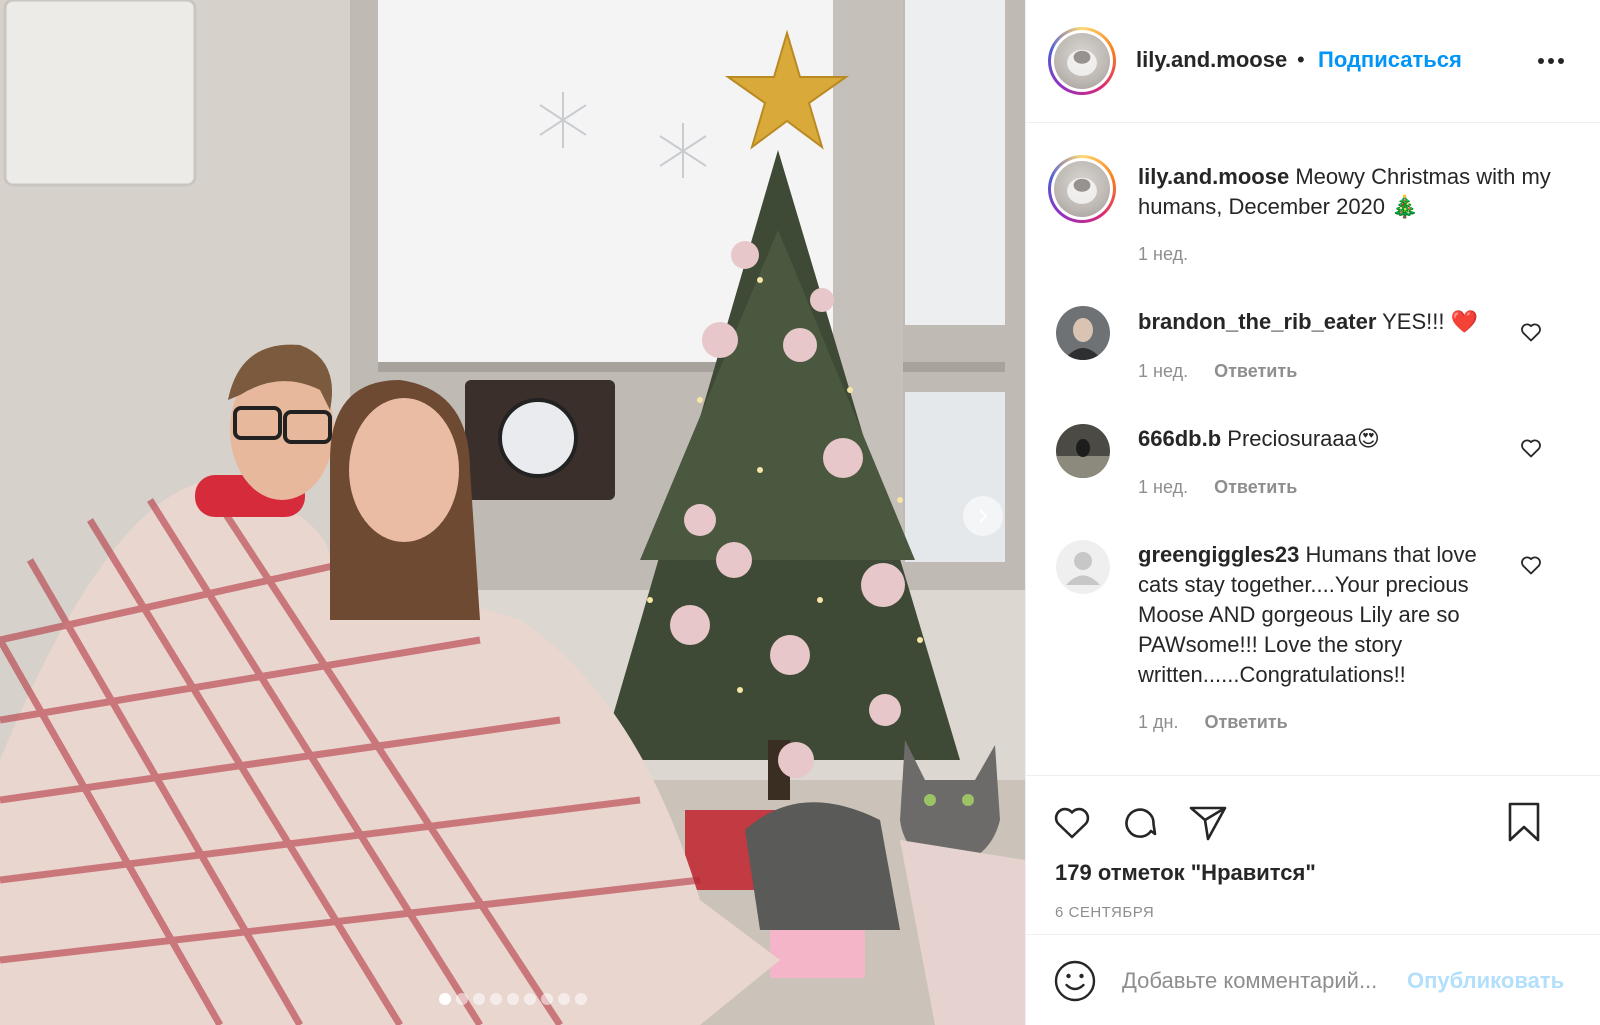 The image size is (1600, 1025). What do you see at coordinates (1218, 554) in the screenshot?
I see `comment-username-link: greengiggles23` at bounding box center [1218, 554].